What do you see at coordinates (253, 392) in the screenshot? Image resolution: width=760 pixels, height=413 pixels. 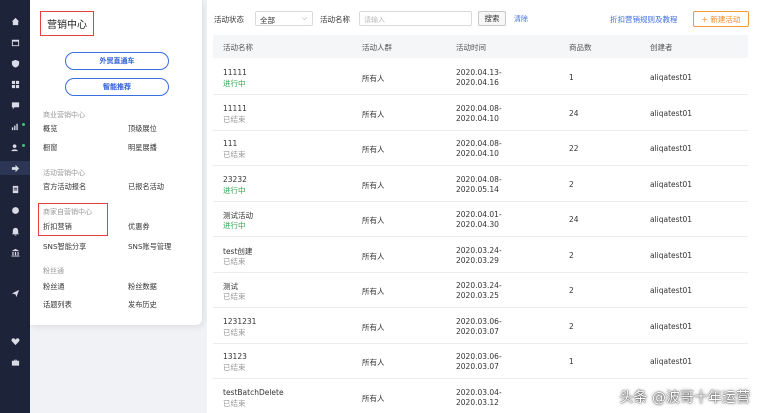 I see `activity-name: testBatchDelete` at bounding box center [253, 392].